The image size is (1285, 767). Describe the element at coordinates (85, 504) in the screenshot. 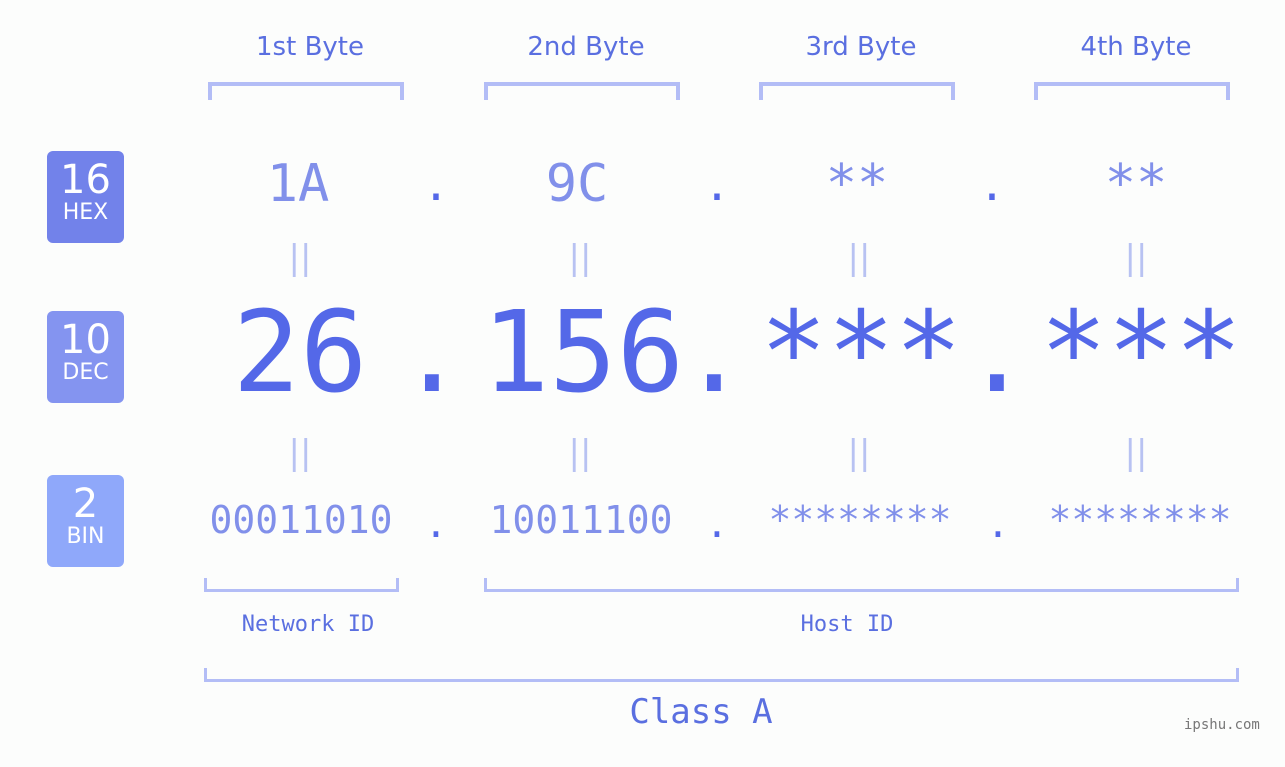

I see `bin-badge-number: 2` at that location.